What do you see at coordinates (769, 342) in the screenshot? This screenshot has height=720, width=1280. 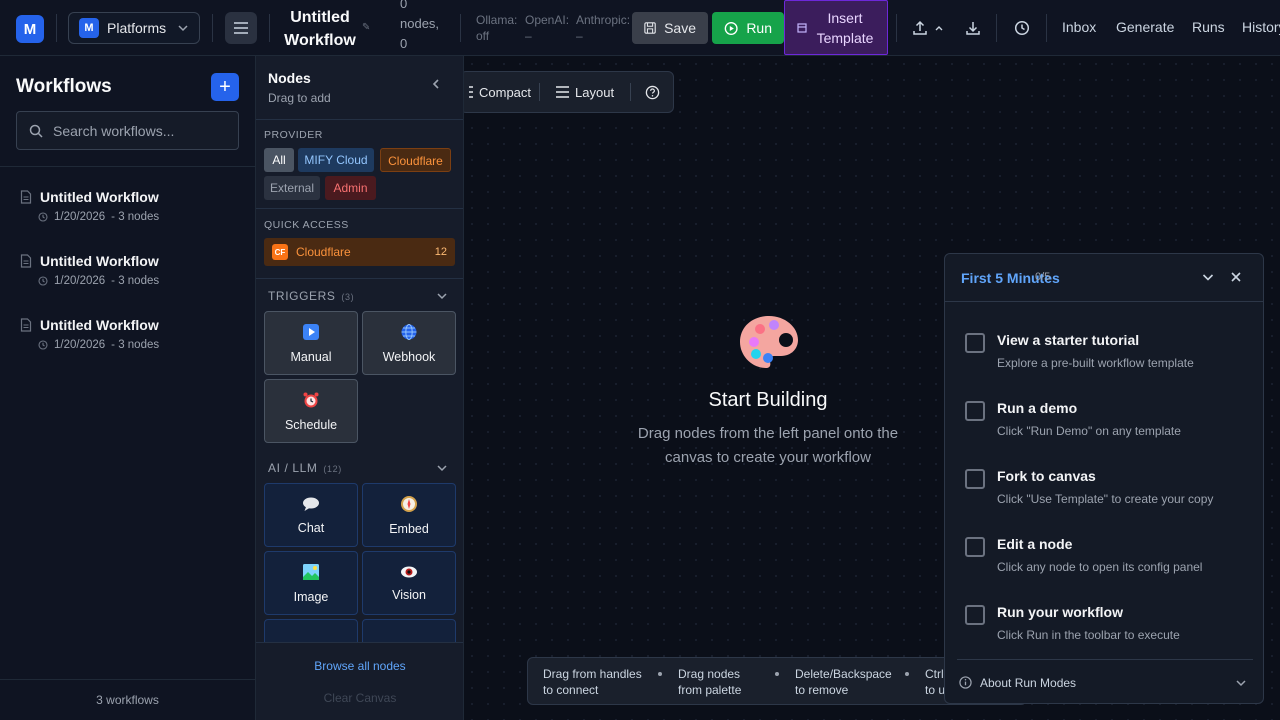 I see `palette-icon` at bounding box center [769, 342].